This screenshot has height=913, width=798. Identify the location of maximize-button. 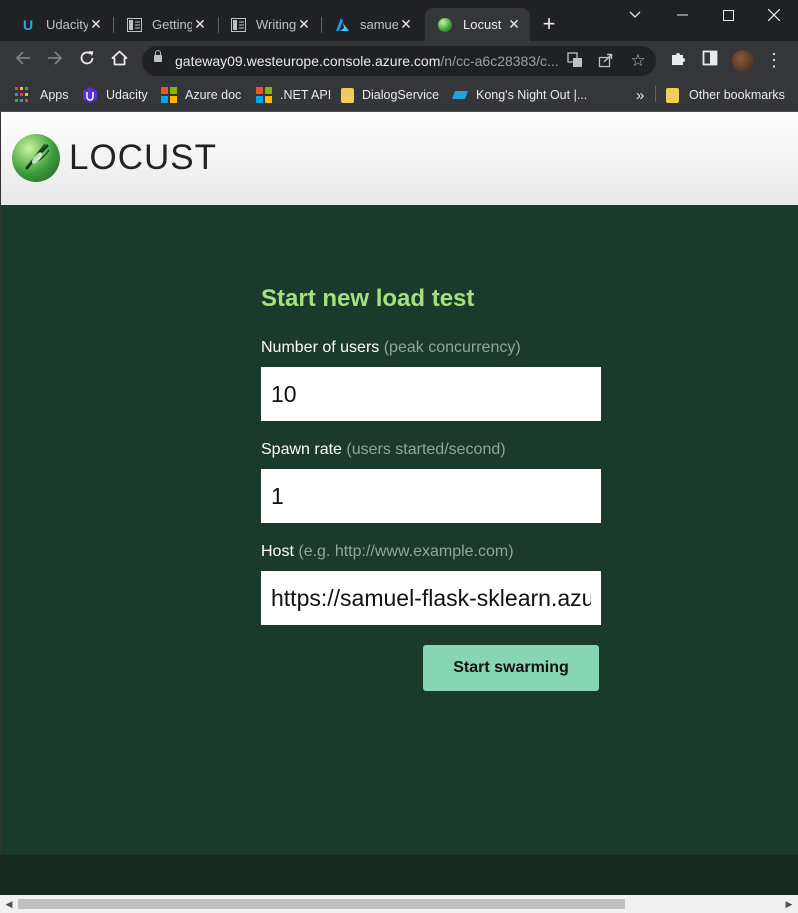
(728, 15).